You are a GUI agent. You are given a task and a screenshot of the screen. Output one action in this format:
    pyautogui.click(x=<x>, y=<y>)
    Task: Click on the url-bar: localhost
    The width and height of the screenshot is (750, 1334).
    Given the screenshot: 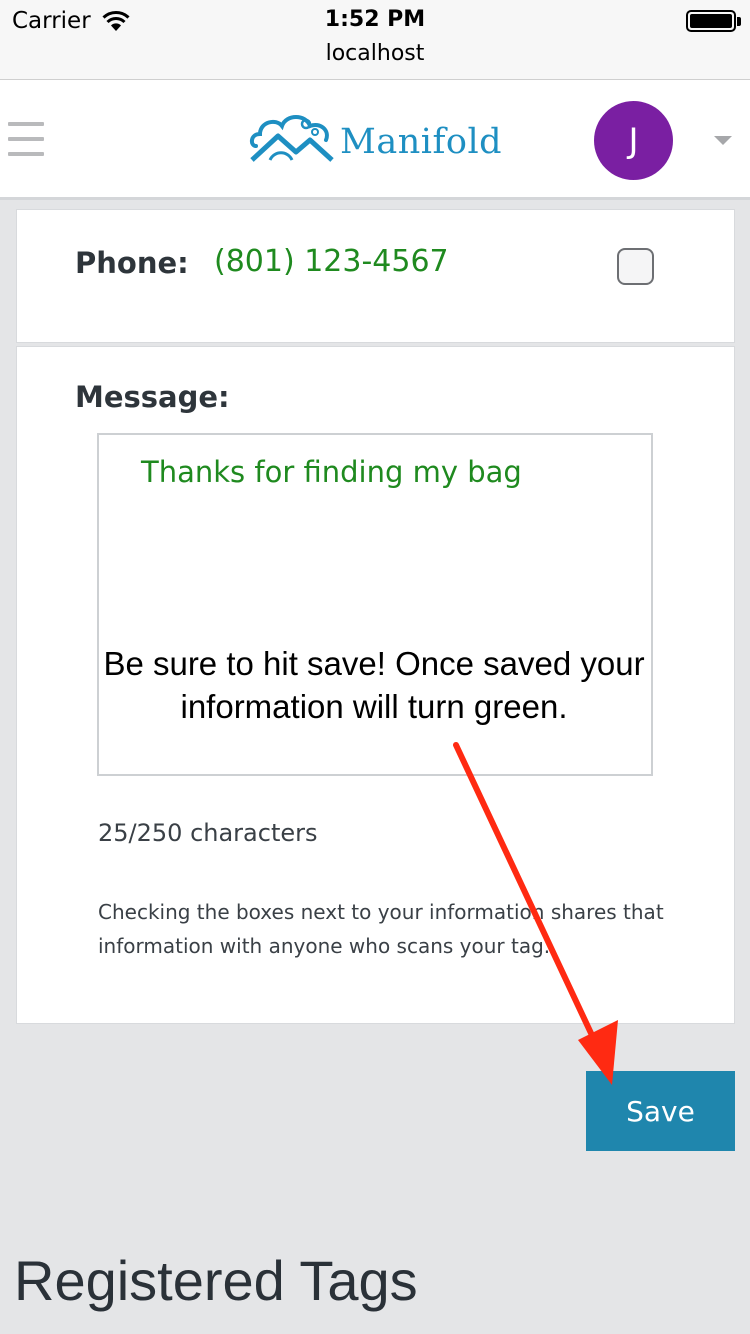 What is the action you would take?
    pyautogui.click(x=375, y=53)
    